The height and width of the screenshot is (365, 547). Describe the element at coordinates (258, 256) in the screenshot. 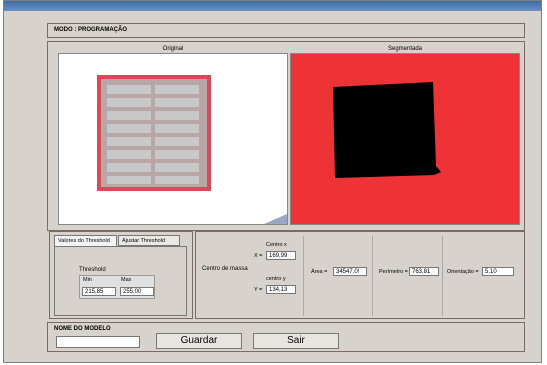

I see `x-label: X =` at that location.